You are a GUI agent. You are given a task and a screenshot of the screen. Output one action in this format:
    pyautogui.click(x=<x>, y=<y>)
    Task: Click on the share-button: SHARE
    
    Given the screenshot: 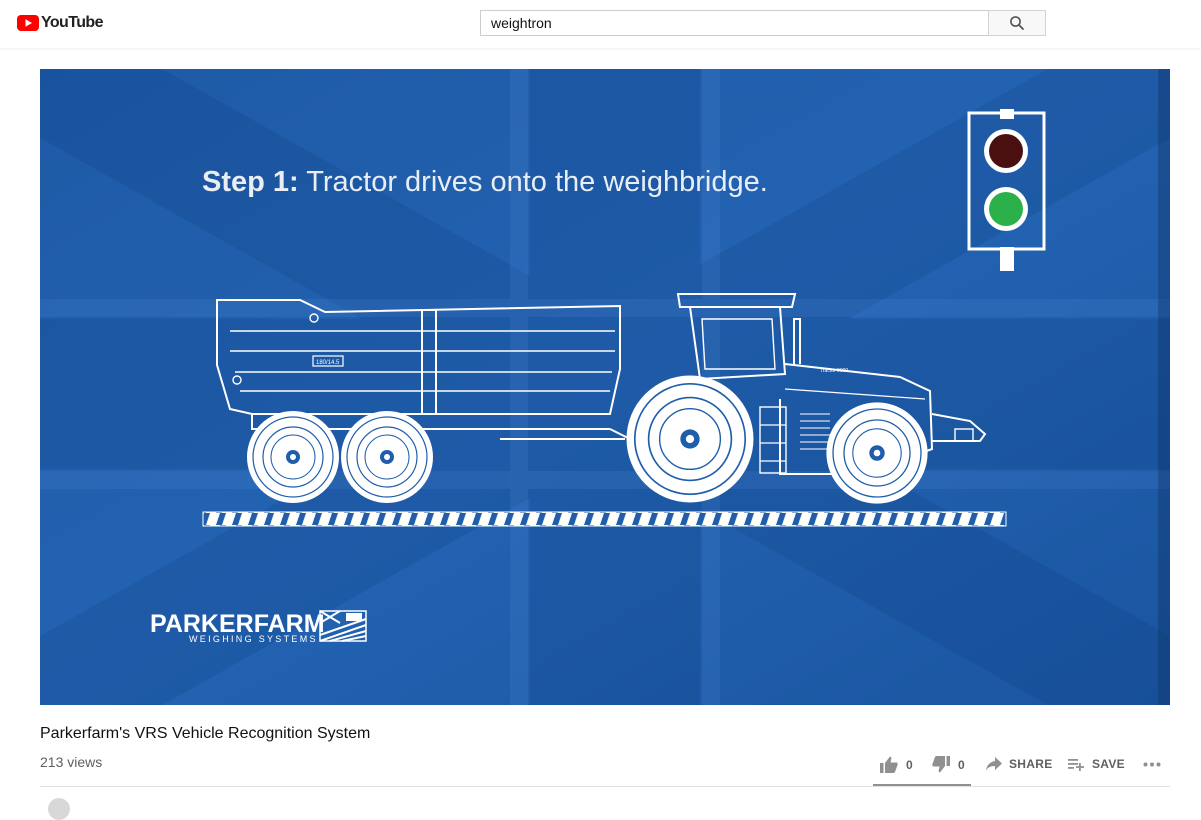 What is the action you would take?
    pyautogui.click(x=1019, y=764)
    